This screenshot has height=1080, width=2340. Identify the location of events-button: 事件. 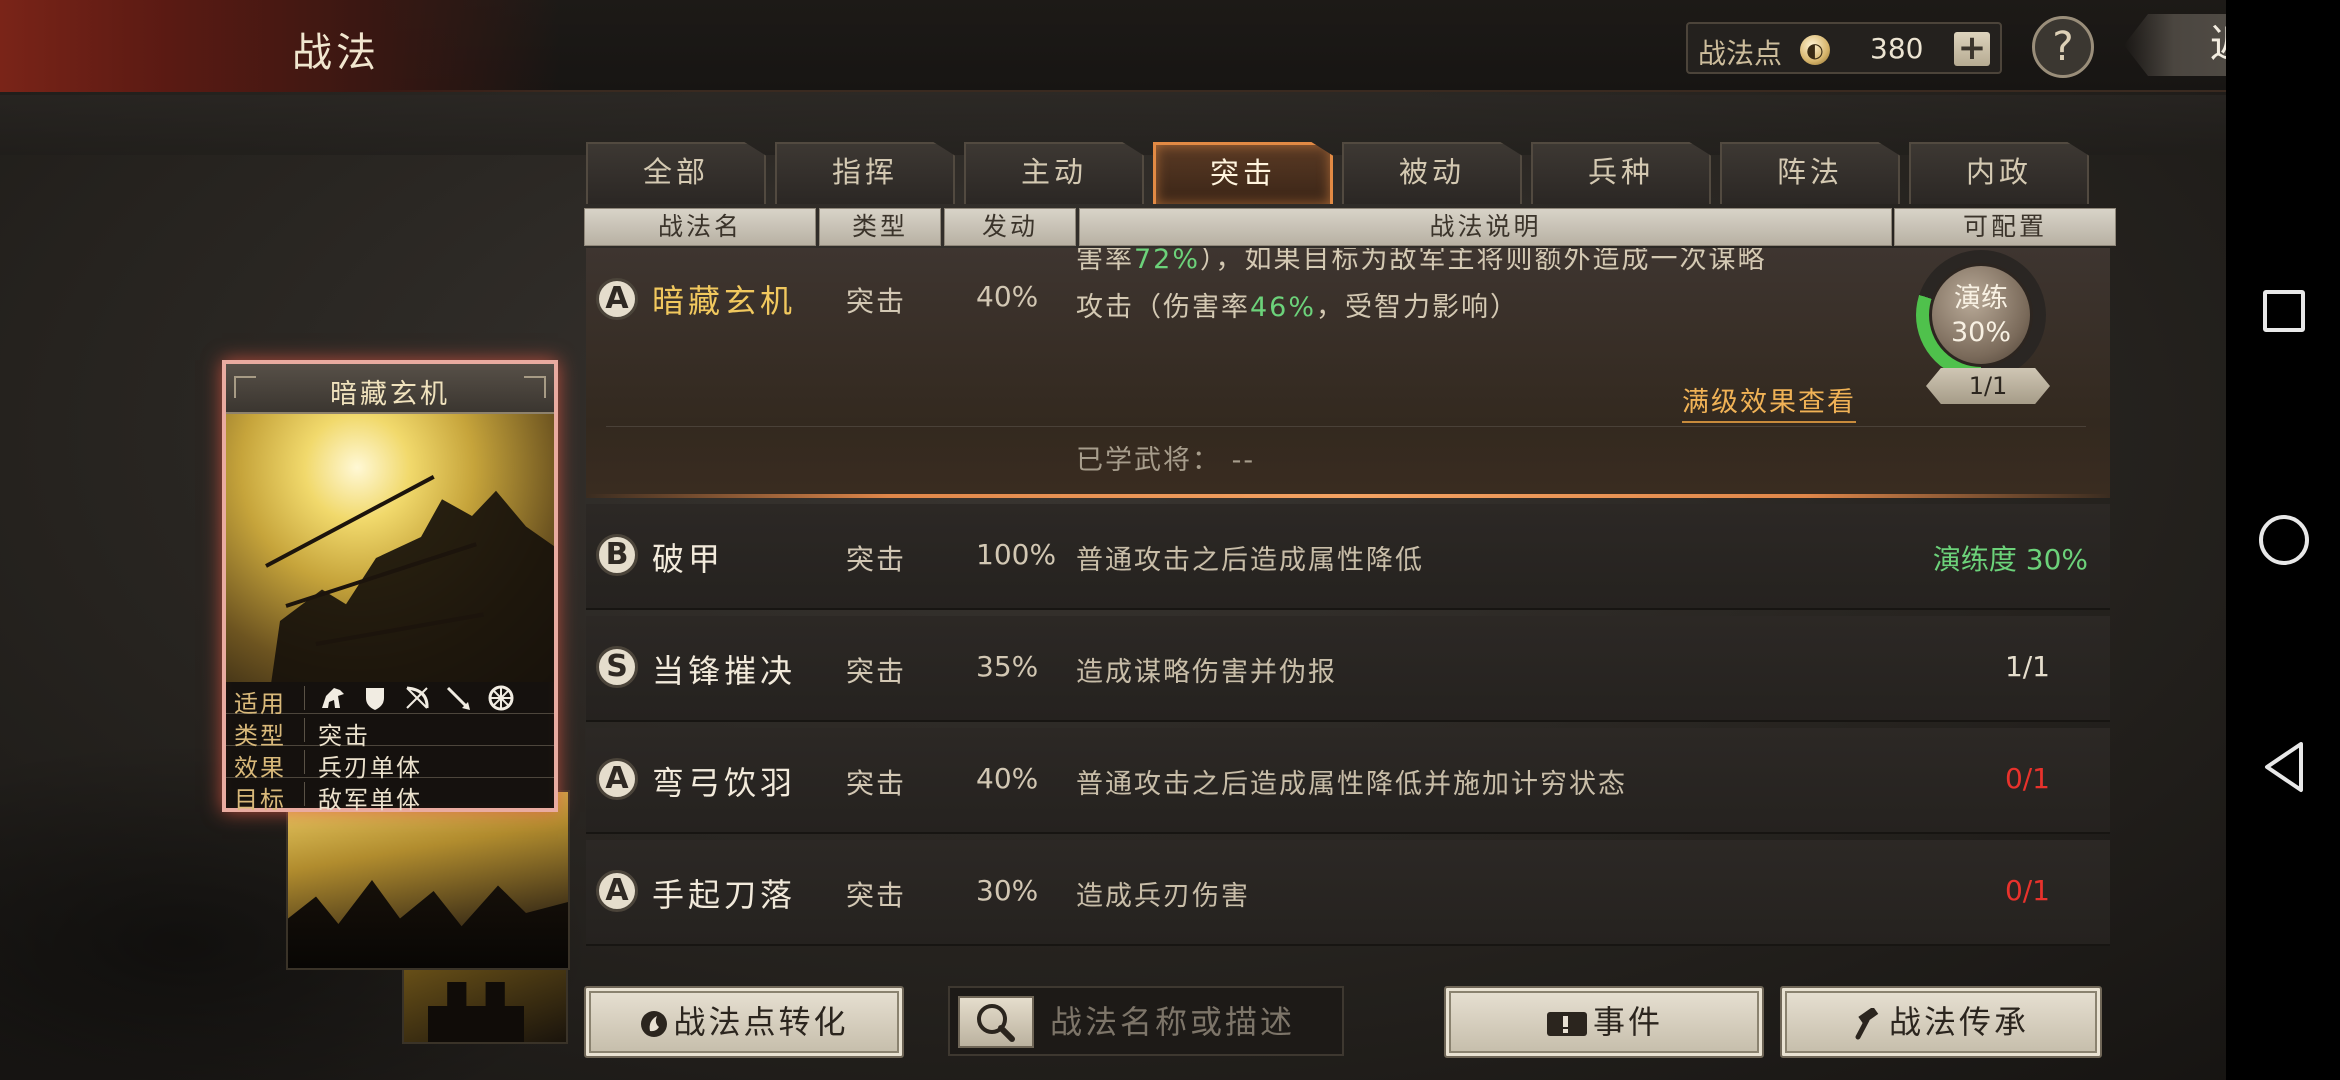
(1604, 1022).